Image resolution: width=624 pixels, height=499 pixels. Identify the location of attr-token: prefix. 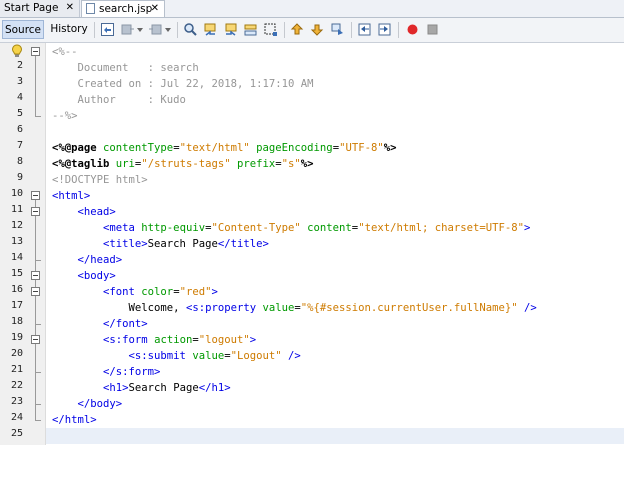
(253, 164).